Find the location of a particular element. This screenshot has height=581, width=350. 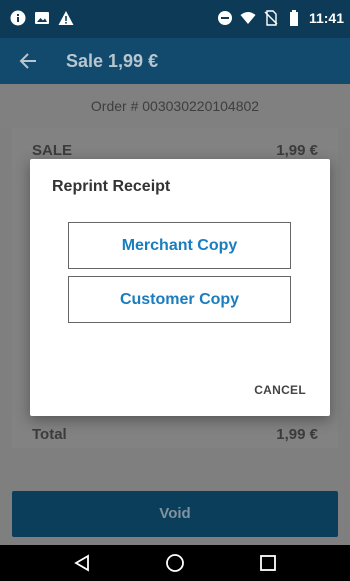

status-bar: 11:41 is located at coordinates (175, 19).